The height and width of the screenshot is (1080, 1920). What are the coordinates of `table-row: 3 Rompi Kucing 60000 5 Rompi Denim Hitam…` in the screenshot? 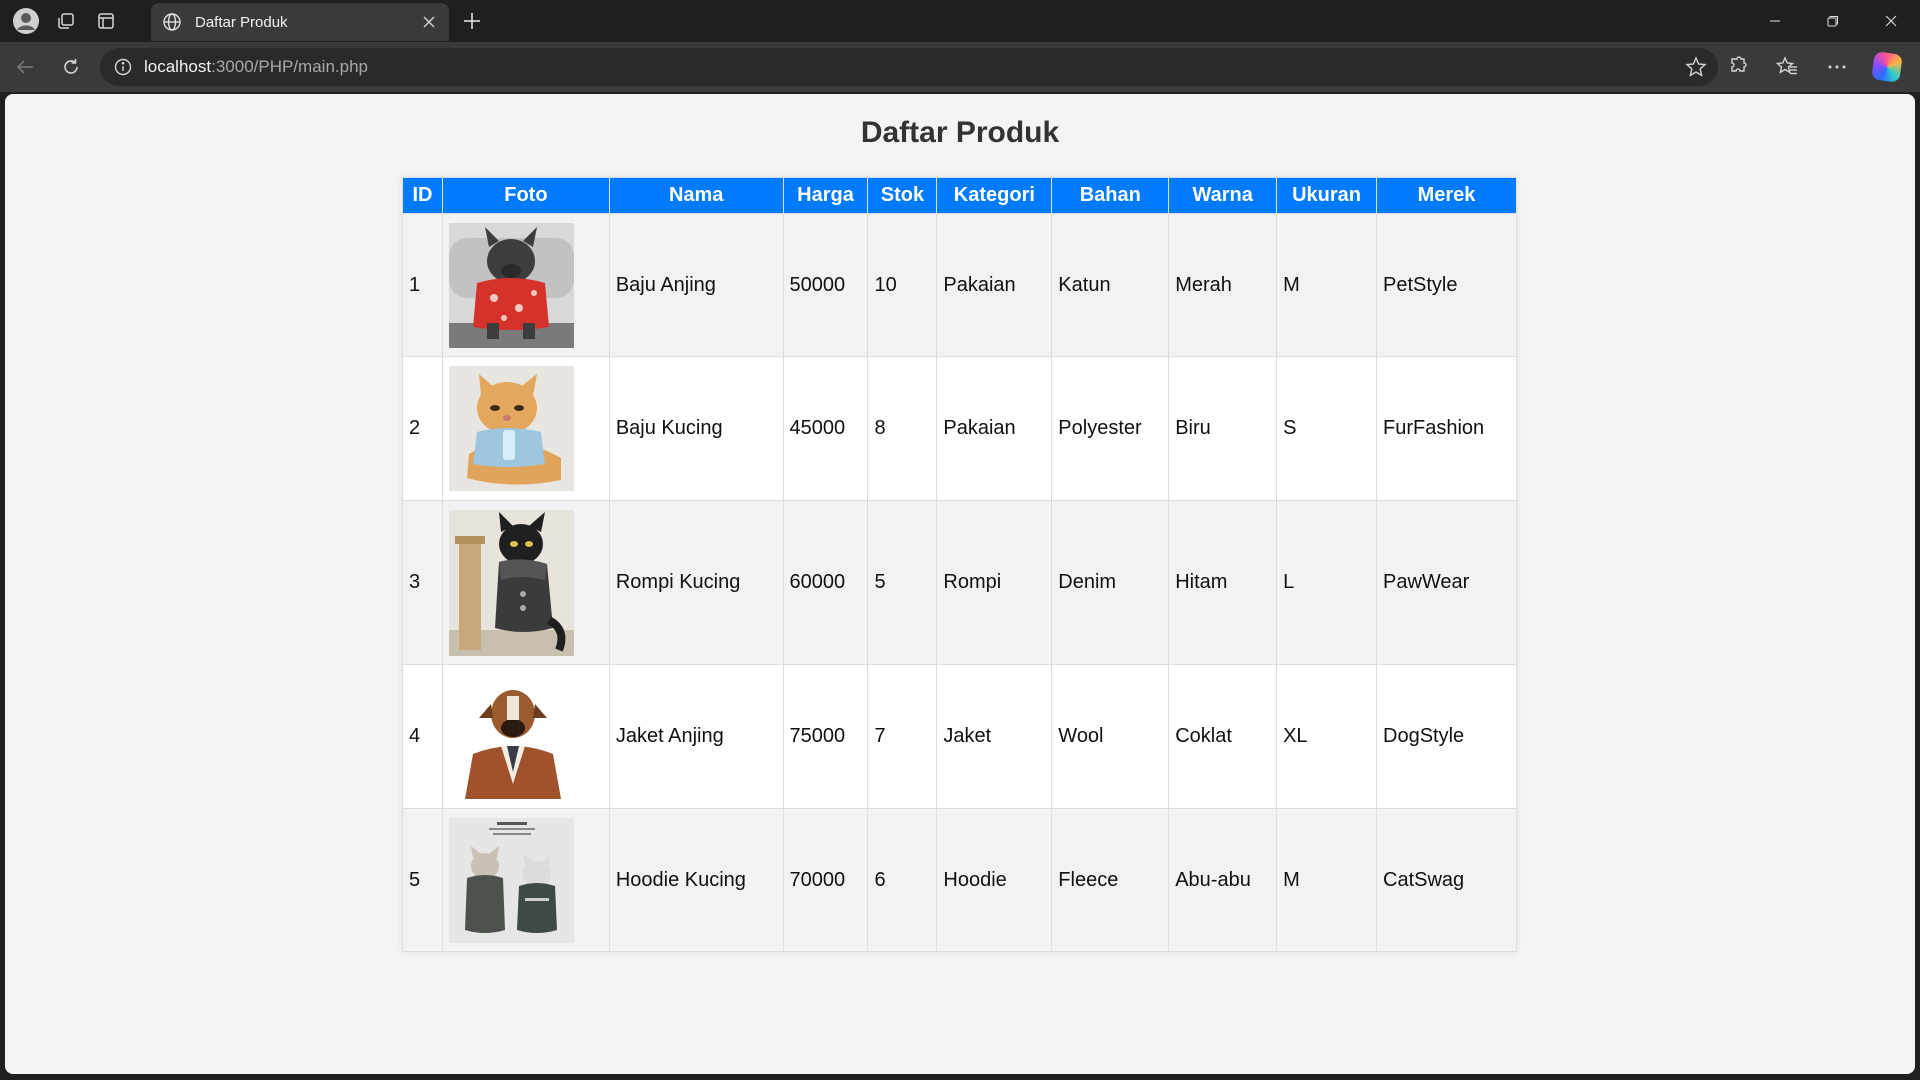 It's located at (959, 582).